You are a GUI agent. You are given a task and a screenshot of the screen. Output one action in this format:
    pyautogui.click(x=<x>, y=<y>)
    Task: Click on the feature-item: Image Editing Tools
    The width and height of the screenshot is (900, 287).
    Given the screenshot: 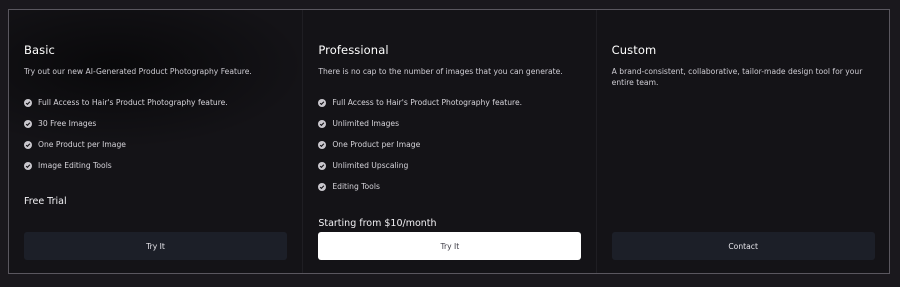 What is the action you would take?
    pyautogui.click(x=126, y=165)
    